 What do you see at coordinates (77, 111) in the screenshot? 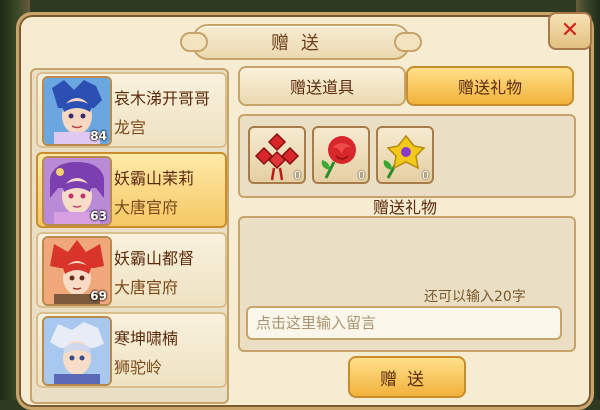
I see `avatar: 84` at bounding box center [77, 111].